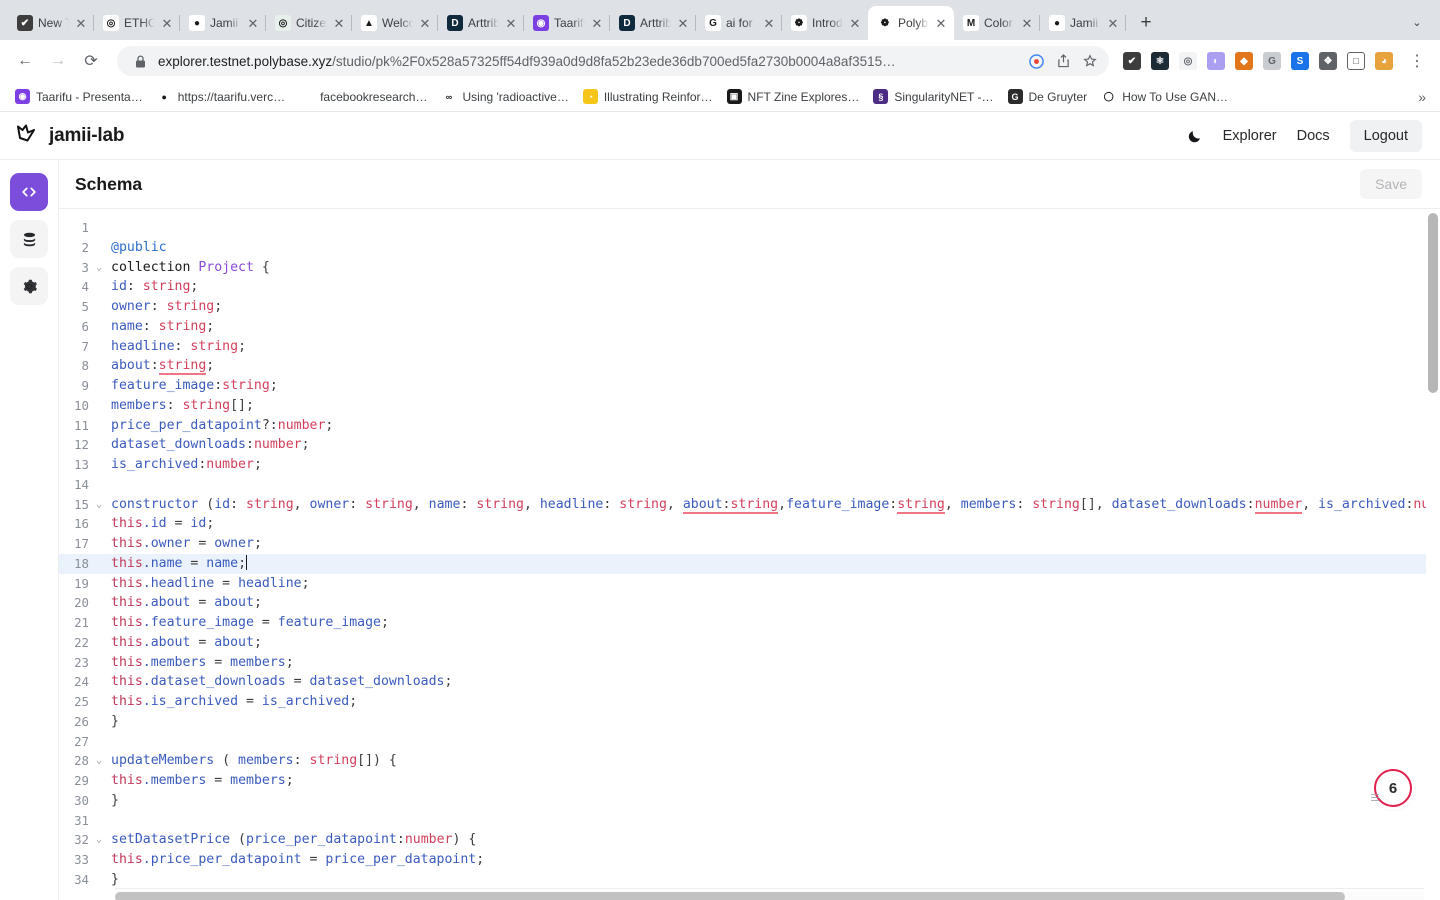 The image size is (1440, 900). What do you see at coordinates (69, 135) in the screenshot?
I see `brand: jamii-lab` at bounding box center [69, 135].